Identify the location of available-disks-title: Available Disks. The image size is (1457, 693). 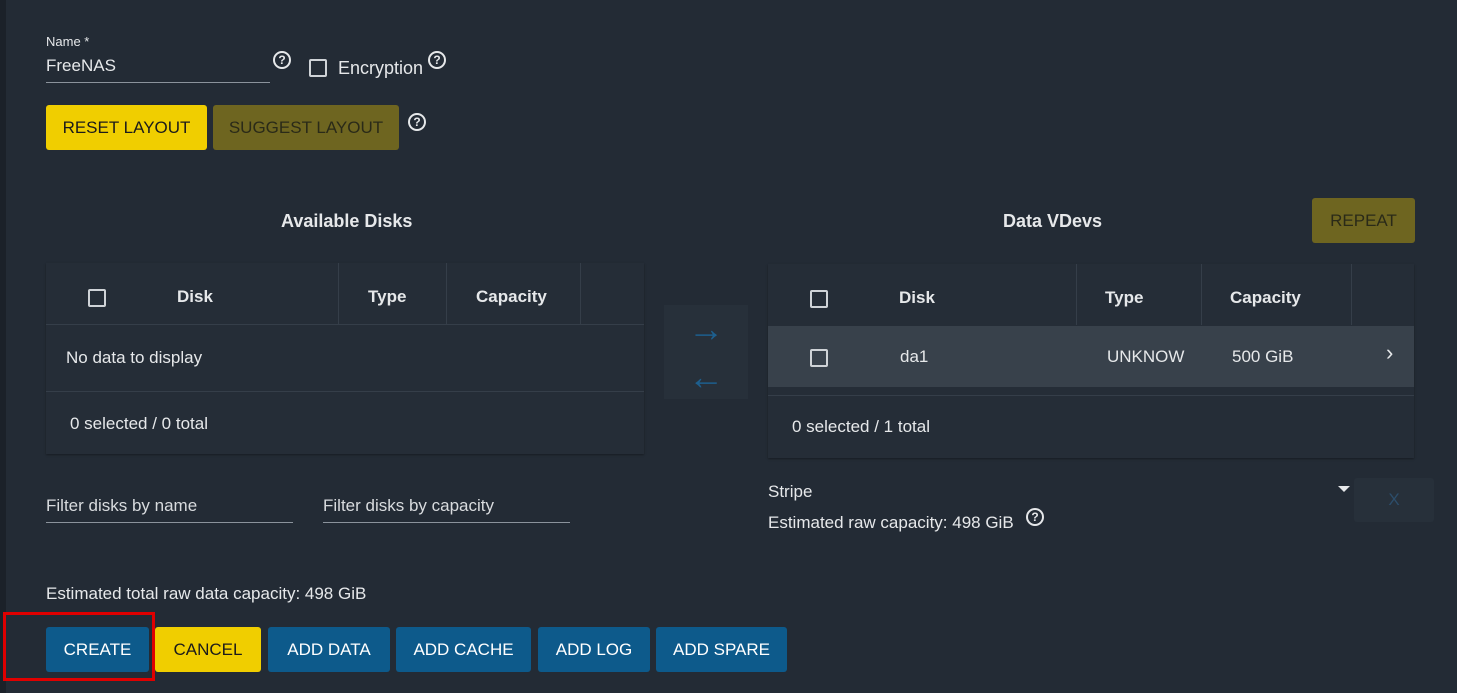
(347, 221).